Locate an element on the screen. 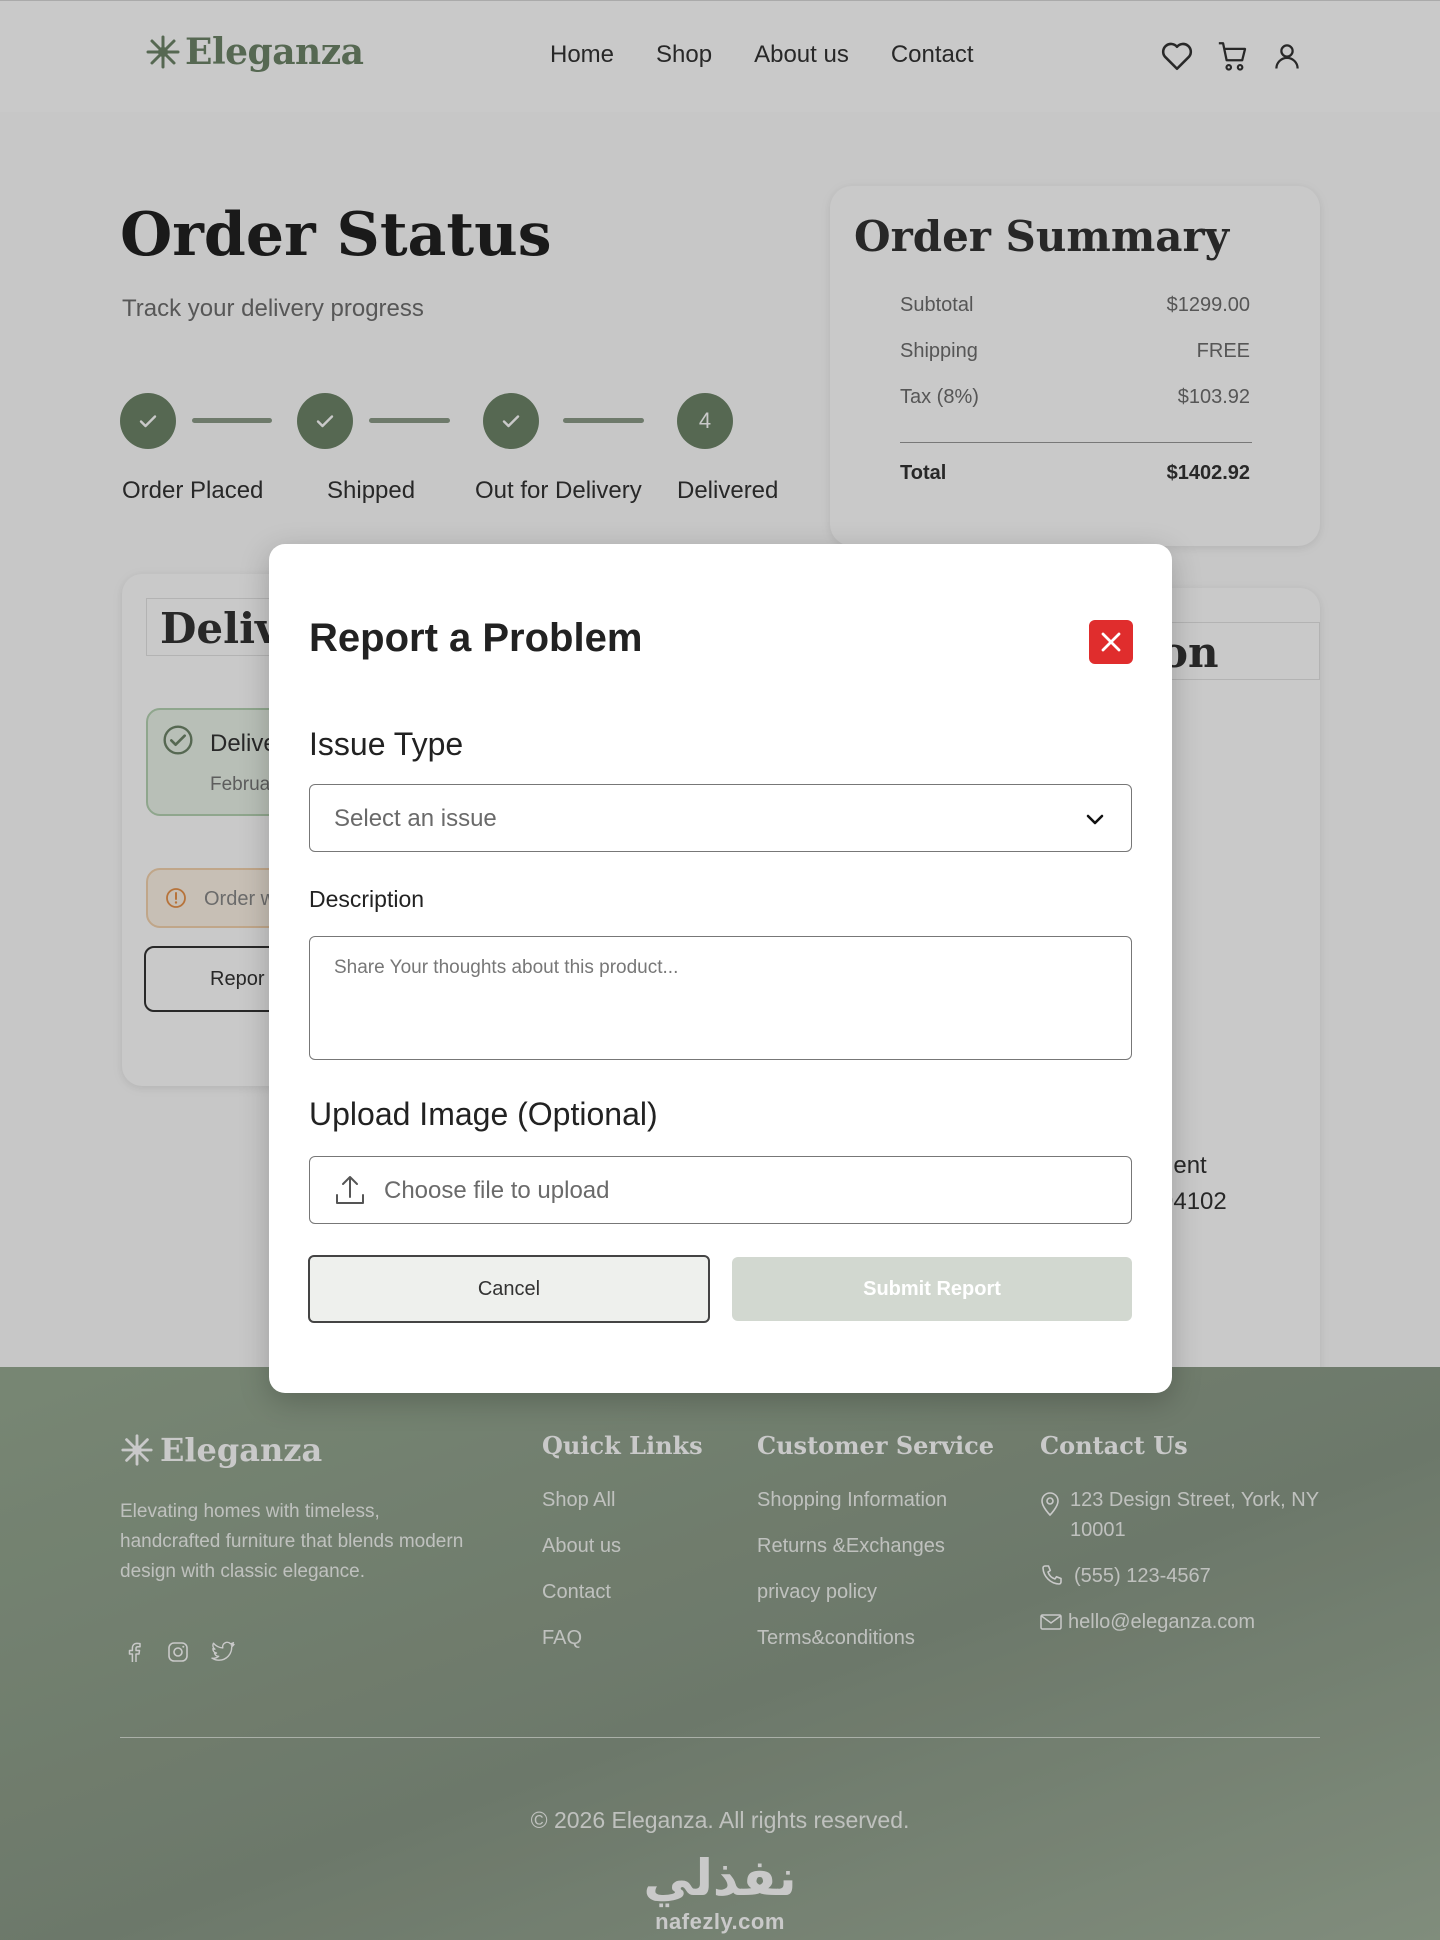 Image resolution: width=1440 pixels, height=1940 pixels. submit-report-button: Submit Report is located at coordinates (932, 1289).